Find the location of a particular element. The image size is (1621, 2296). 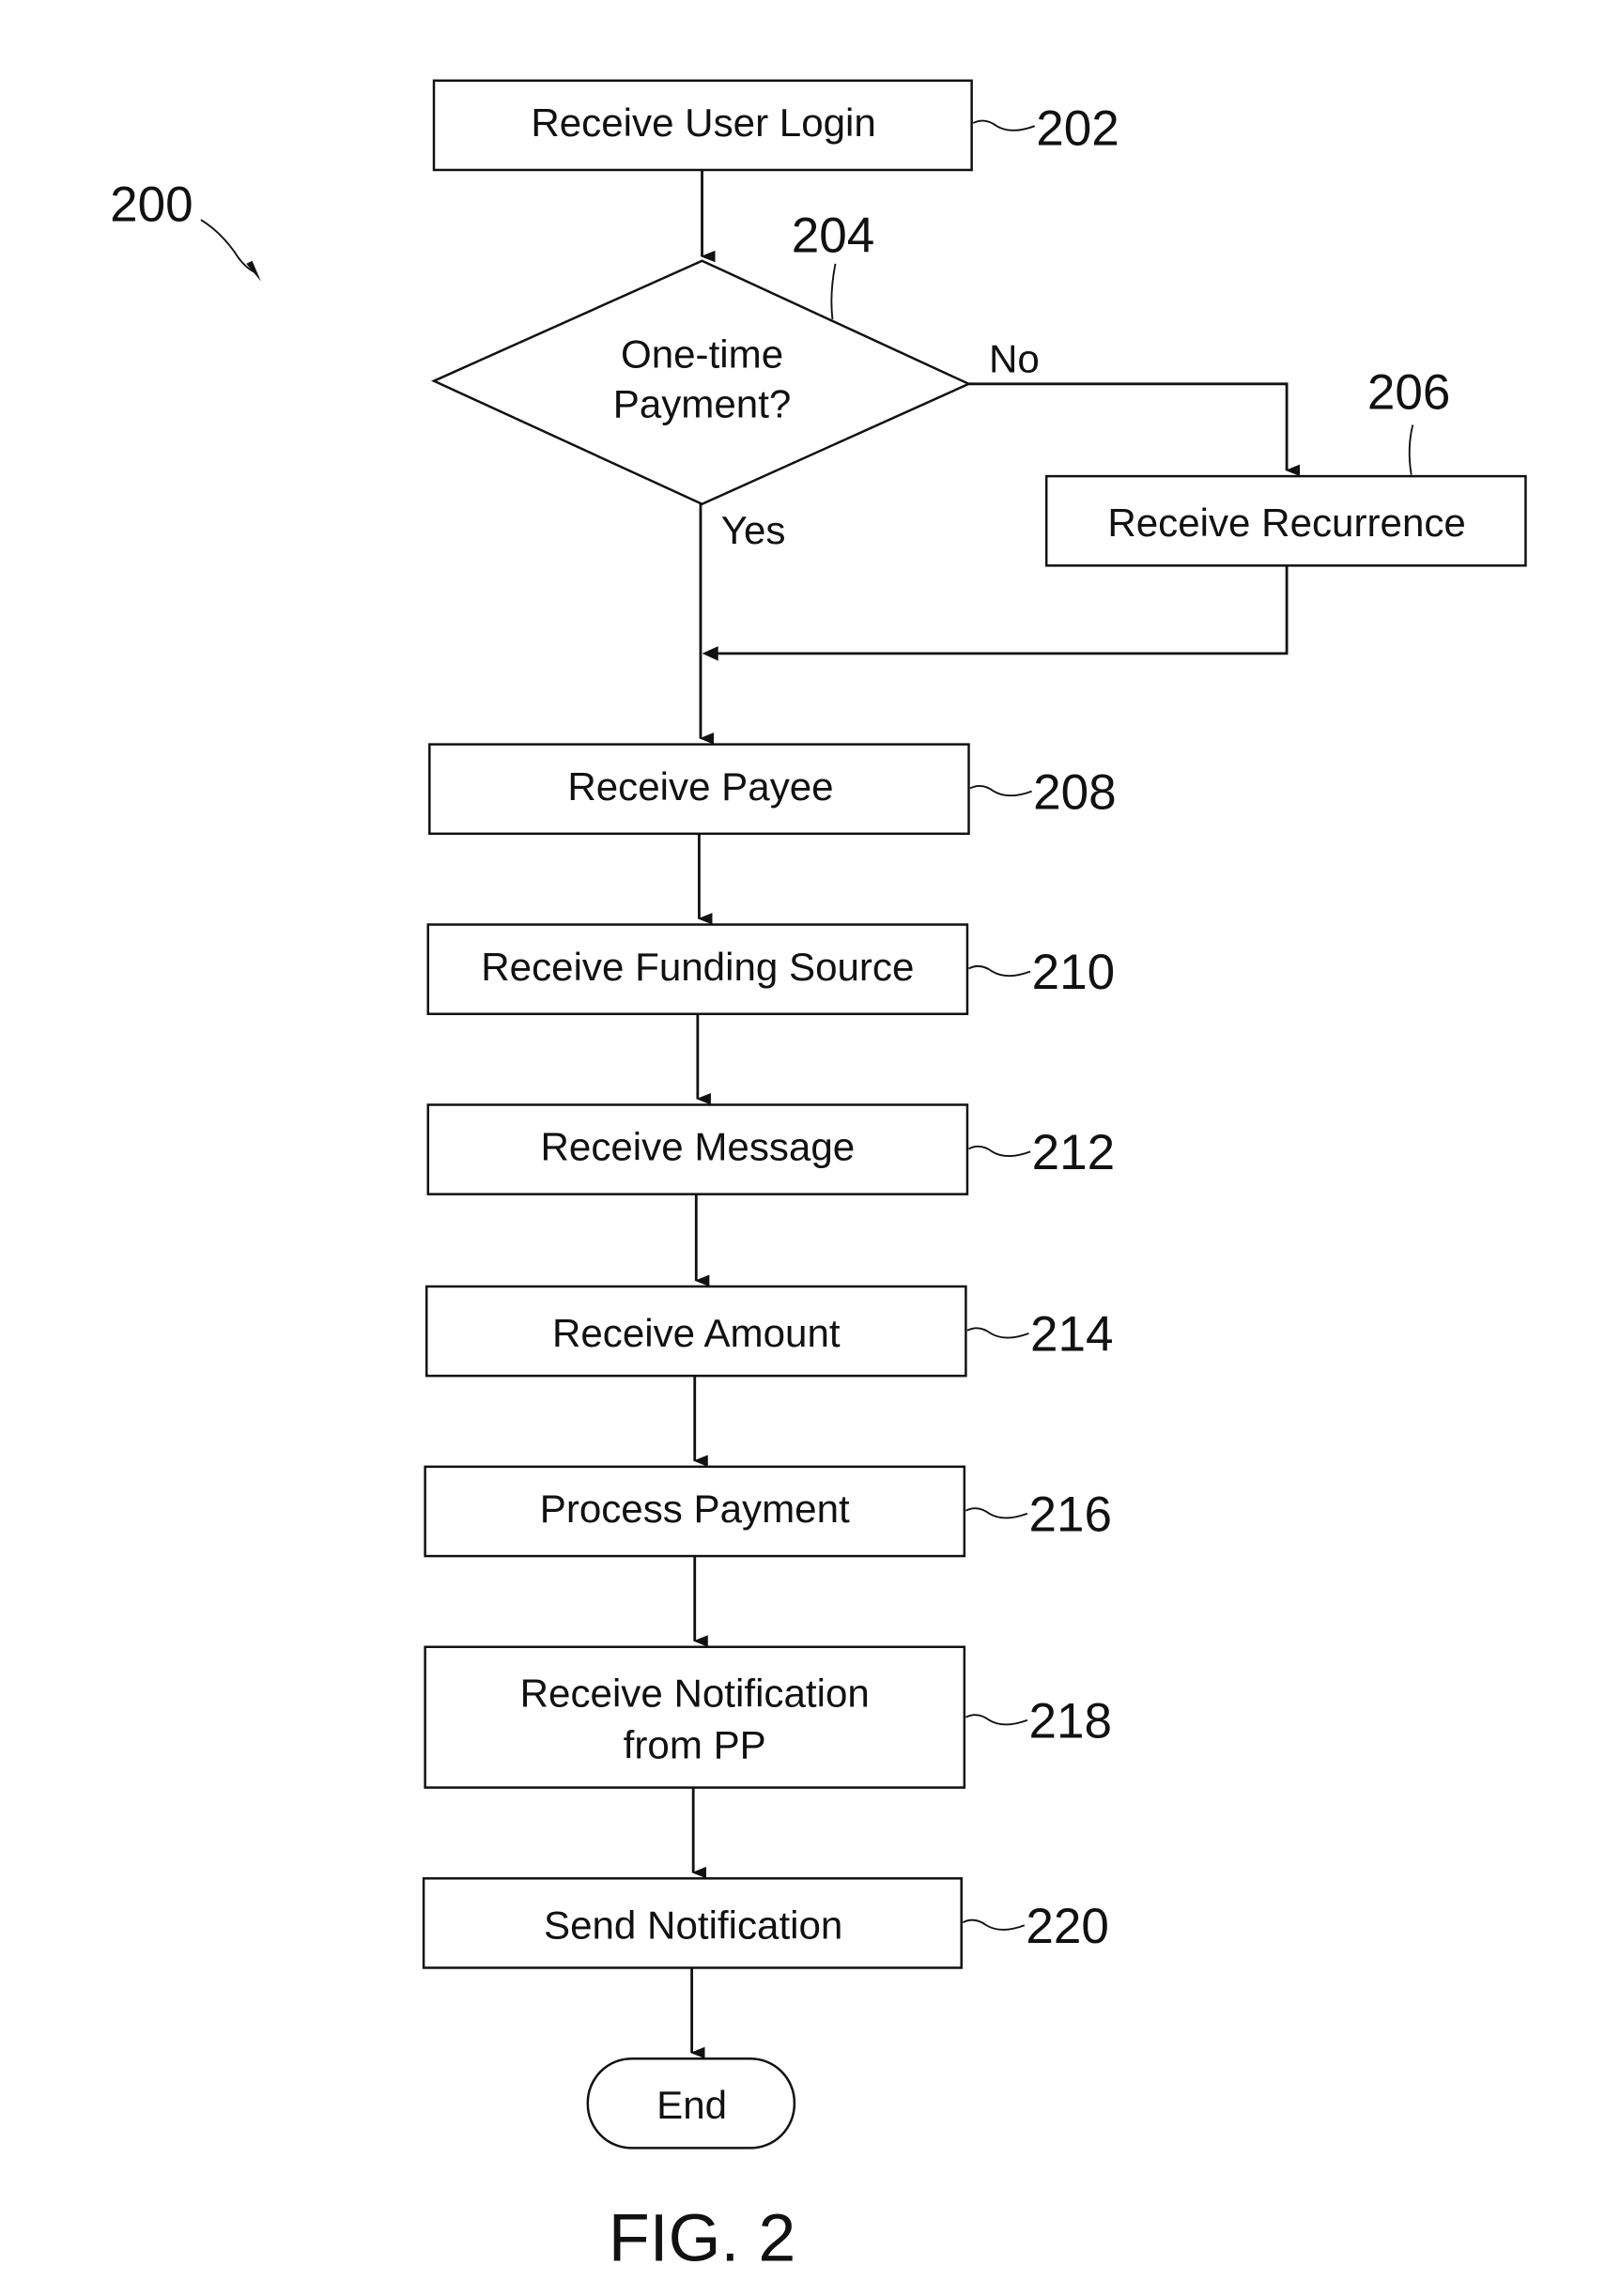

svg-text: Receive Message is located at coordinates (699, 1147).